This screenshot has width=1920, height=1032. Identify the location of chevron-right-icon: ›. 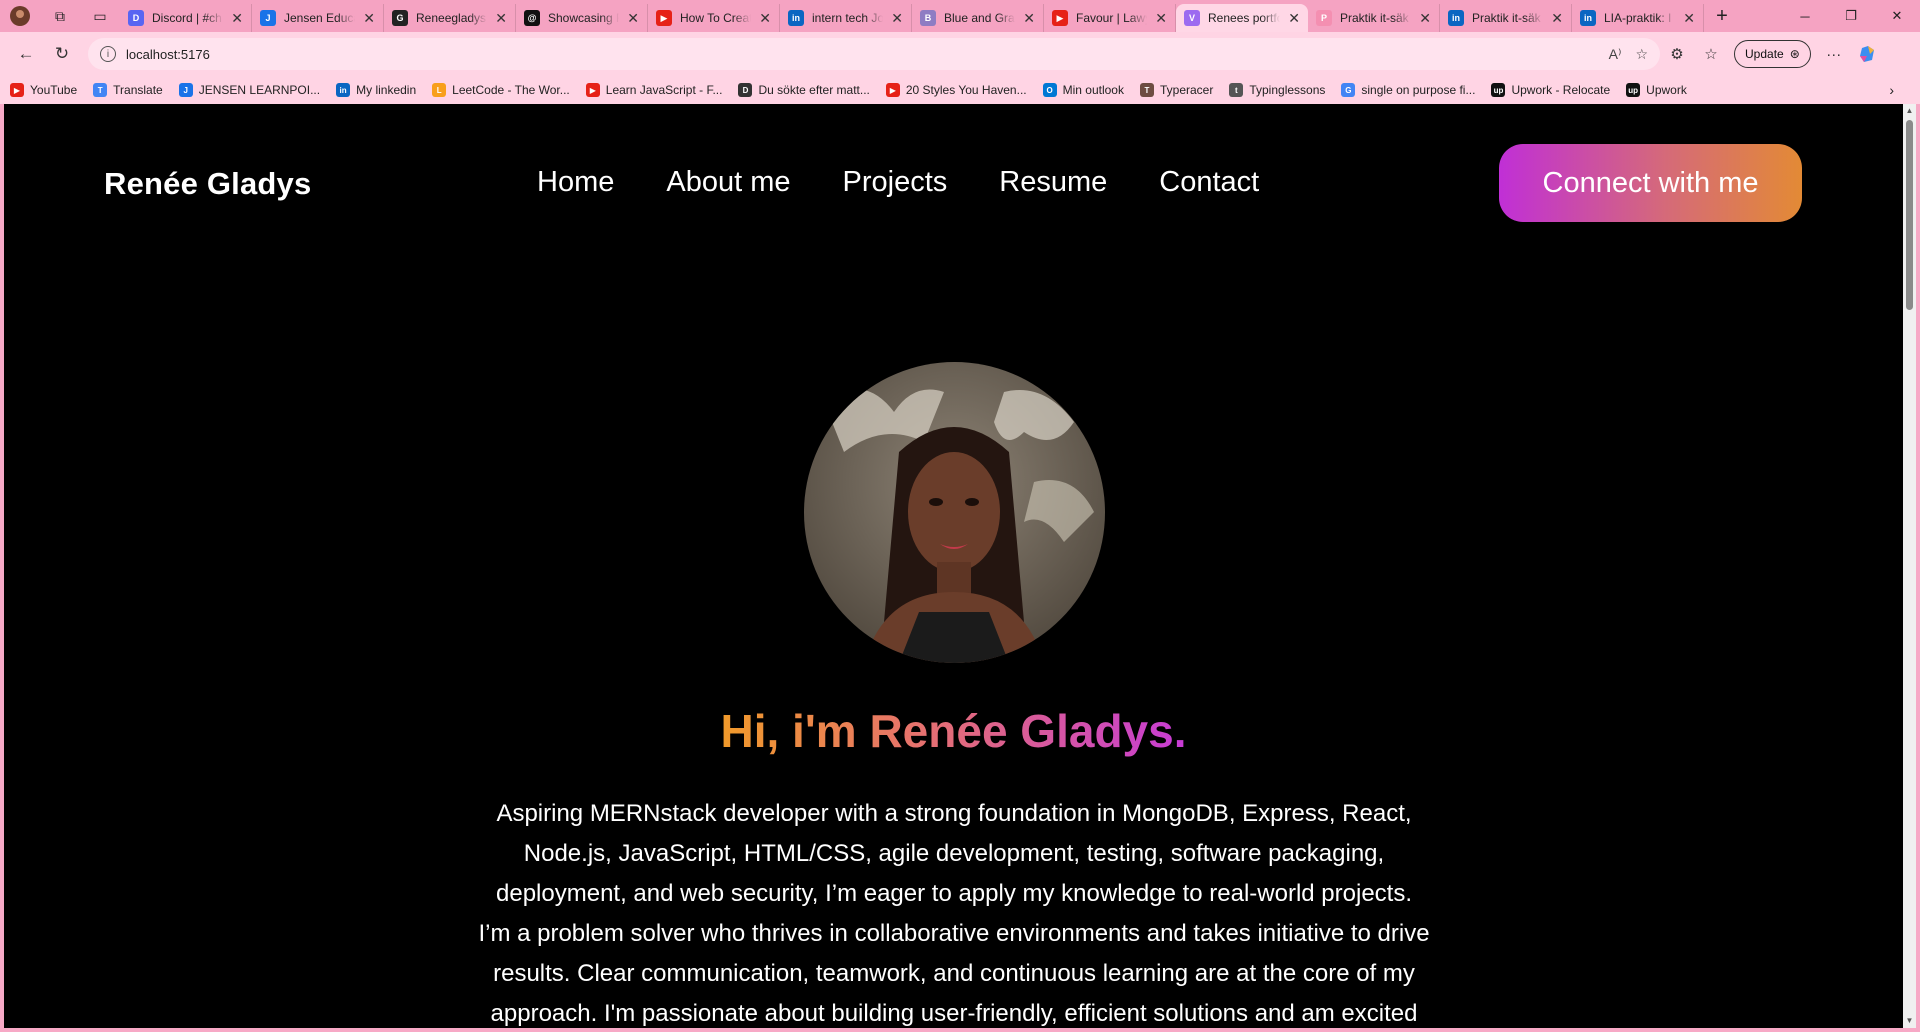
(1891, 90).